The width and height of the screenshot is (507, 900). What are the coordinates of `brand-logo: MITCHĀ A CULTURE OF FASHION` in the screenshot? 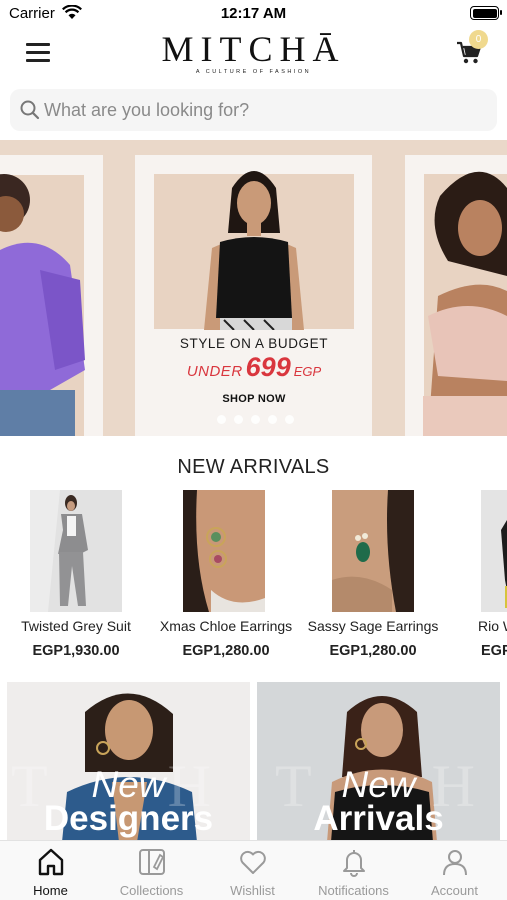 It's located at (253, 52).